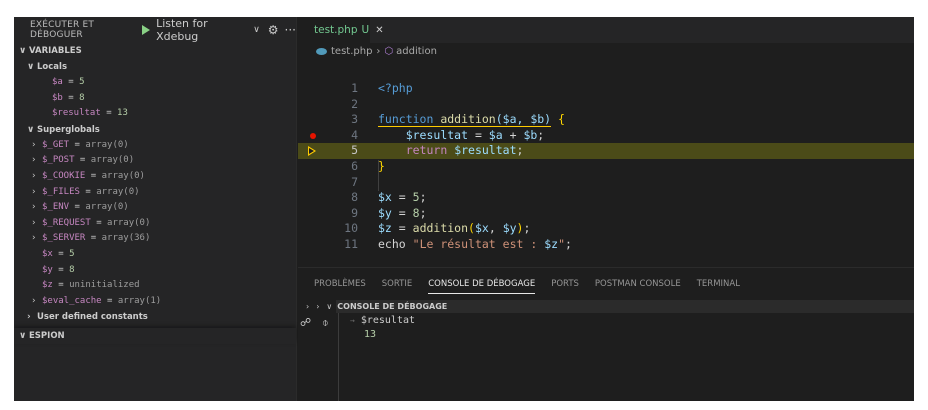 Image resolution: width=928 pixels, height=410 pixels. Describe the element at coordinates (55, 51) in the screenshot. I see `variables-section-label: VARIABLES` at that location.